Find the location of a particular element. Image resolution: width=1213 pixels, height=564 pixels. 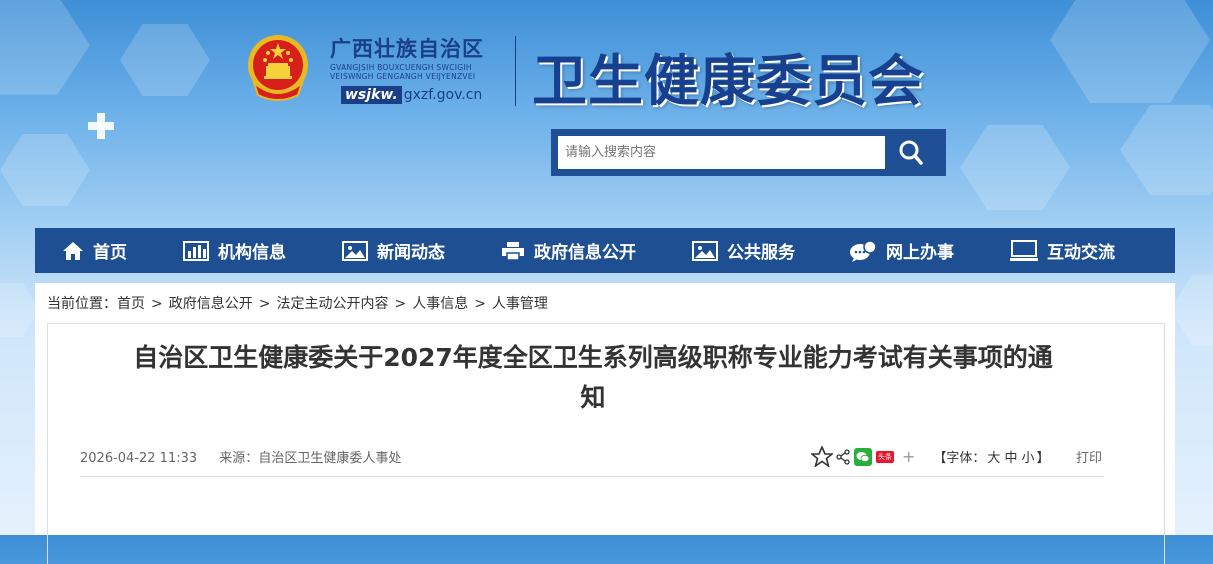

article-tools: 头条 + 【字体：大中小】 is located at coordinates (930, 456).